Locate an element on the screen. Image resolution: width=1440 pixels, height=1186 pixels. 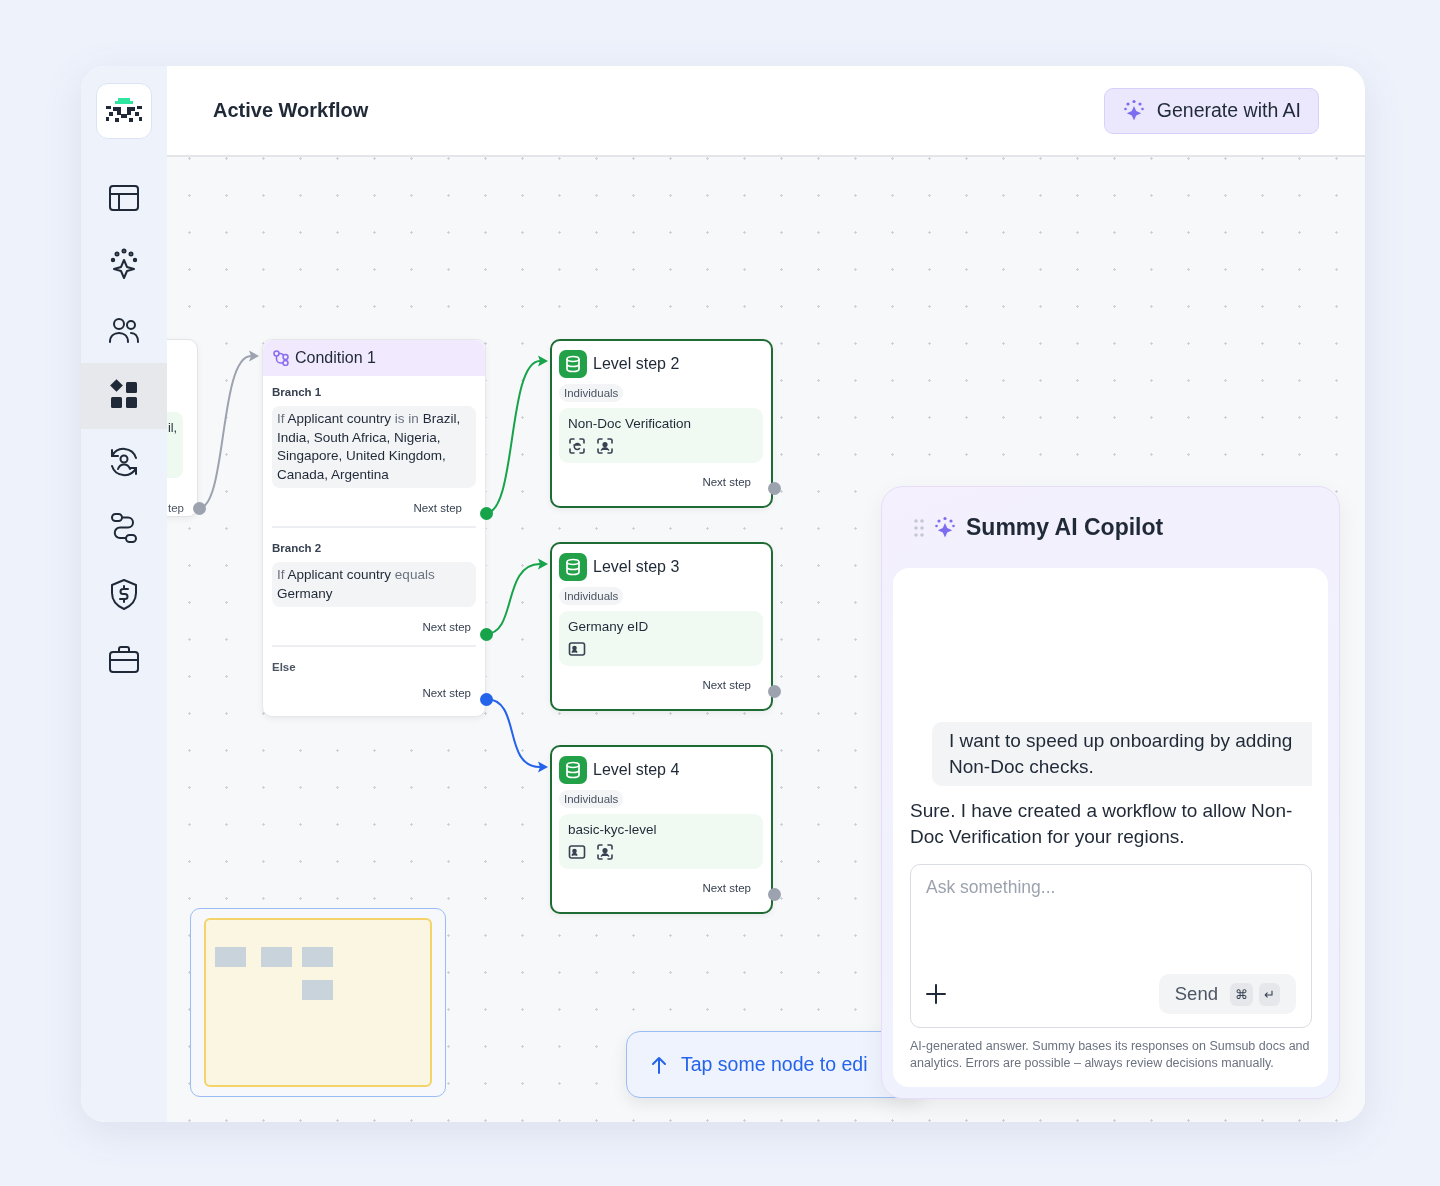
disclaimer-text: AI-generated answer. Summy bases its responses on Sumsub docs and analytics. Errors are possible – always review decisions manually. is located at coordinates (1110, 1054).